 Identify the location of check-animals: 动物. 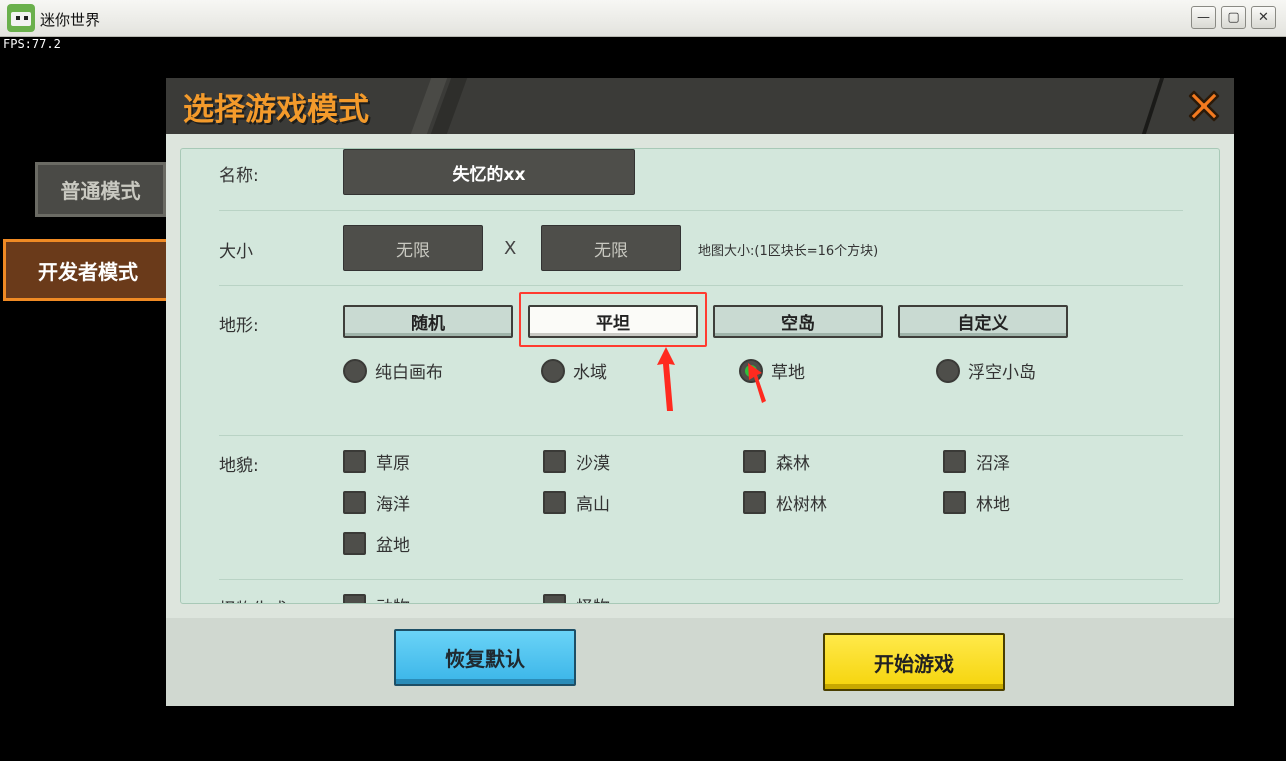
(376, 598).